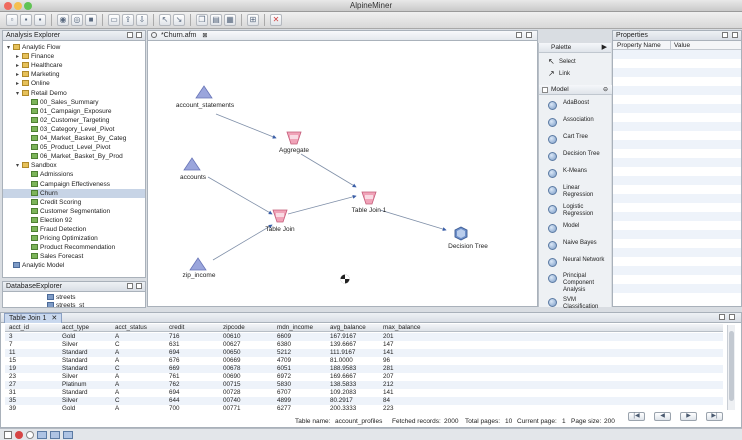 The width and height of the screenshot is (742, 440). What do you see at coordinates (91, 20) in the screenshot?
I see `stop-icon: ■` at bounding box center [91, 20].